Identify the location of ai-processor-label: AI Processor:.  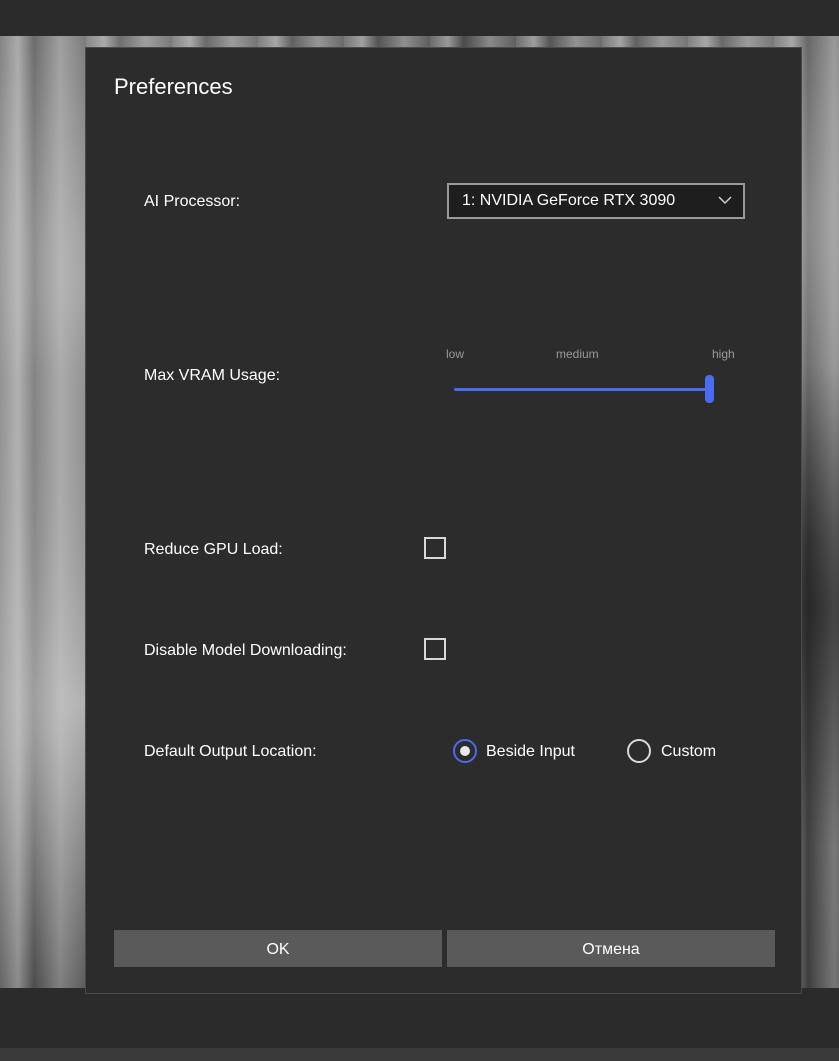
(192, 201).